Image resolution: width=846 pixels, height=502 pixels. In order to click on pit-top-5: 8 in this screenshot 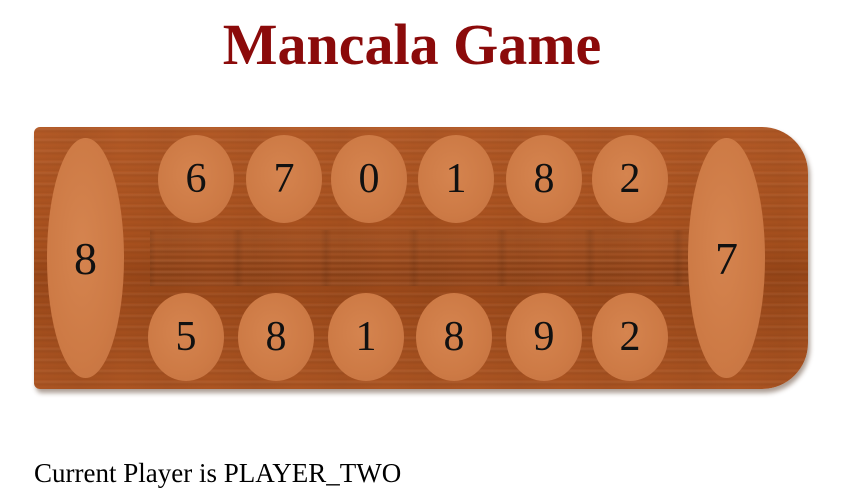, I will do `click(544, 179)`.